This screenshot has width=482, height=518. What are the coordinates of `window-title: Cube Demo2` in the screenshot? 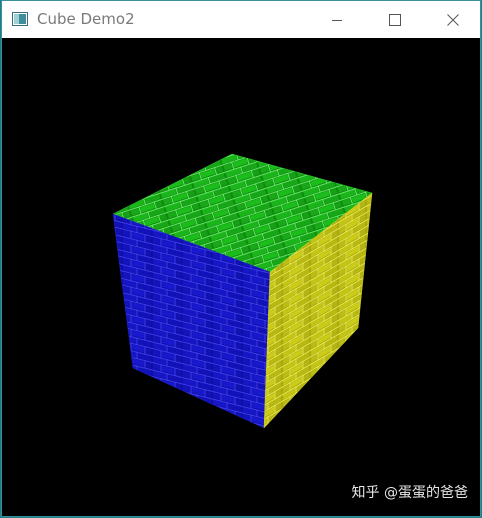 It's located at (86, 19).